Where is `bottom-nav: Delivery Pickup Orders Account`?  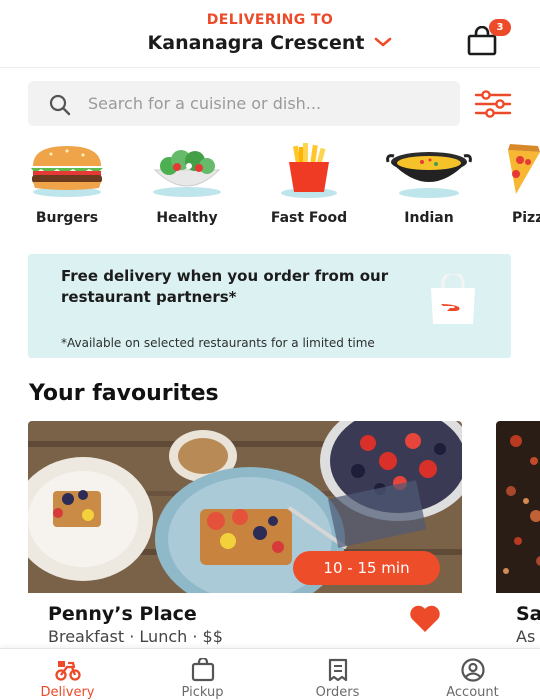
bottom-nav: Delivery Pickup Orders Account is located at coordinates (270, 674).